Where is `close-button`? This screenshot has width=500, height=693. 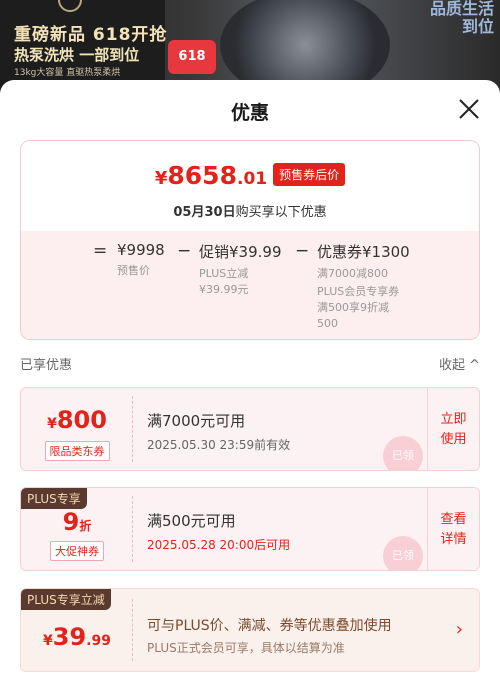 close-button is located at coordinates (469, 109).